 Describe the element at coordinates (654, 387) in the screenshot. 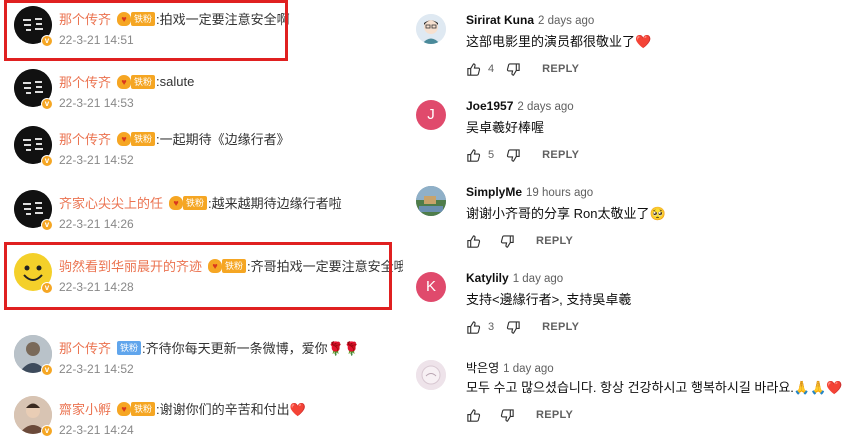

I see `comment-text: 모두 수고 많으셨습니다. 항상 건강하시고 행복하시길 바라요.🙏🙏❤️` at that location.